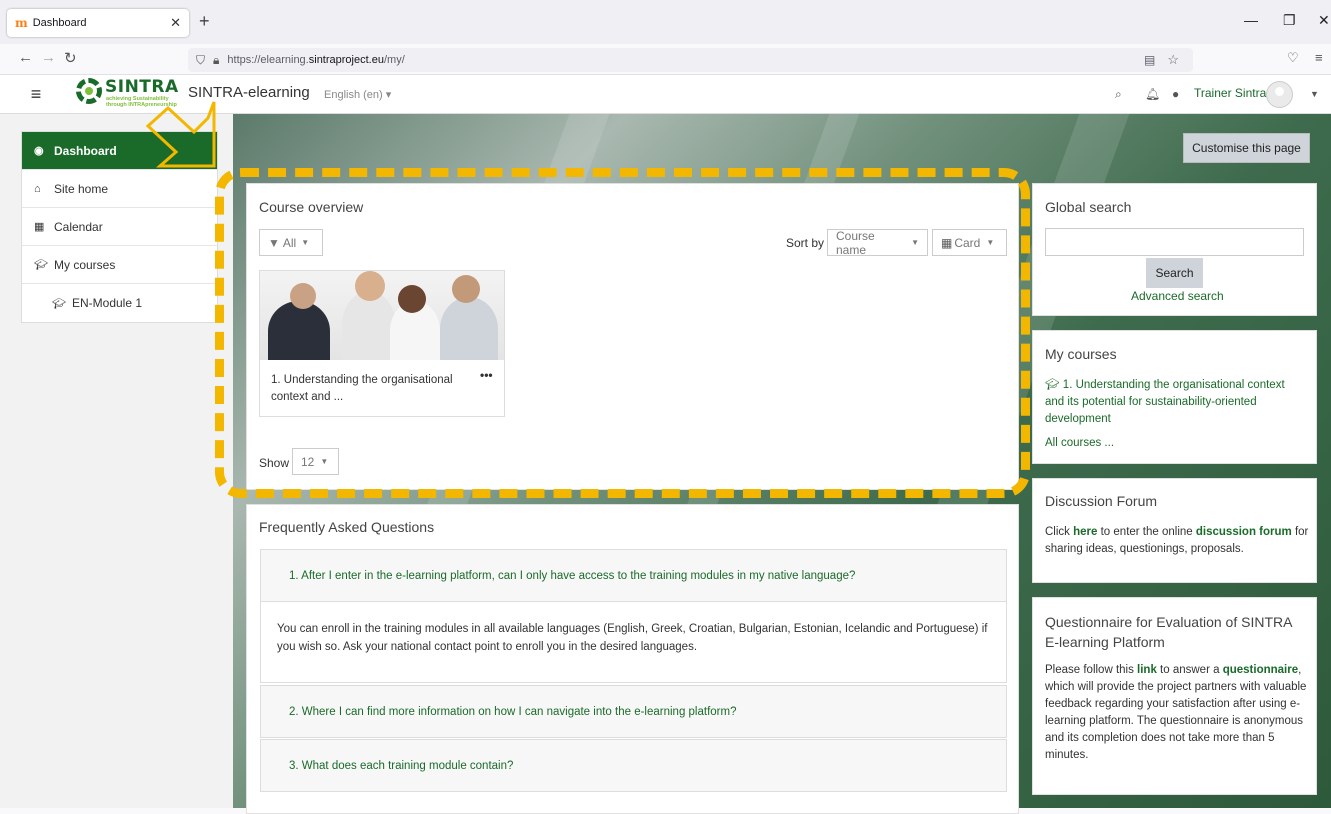 The height and width of the screenshot is (814, 1331). What do you see at coordinates (1101, 501) in the screenshot?
I see `block-title: Discussion Forum` at bounding box center [1101, 501].